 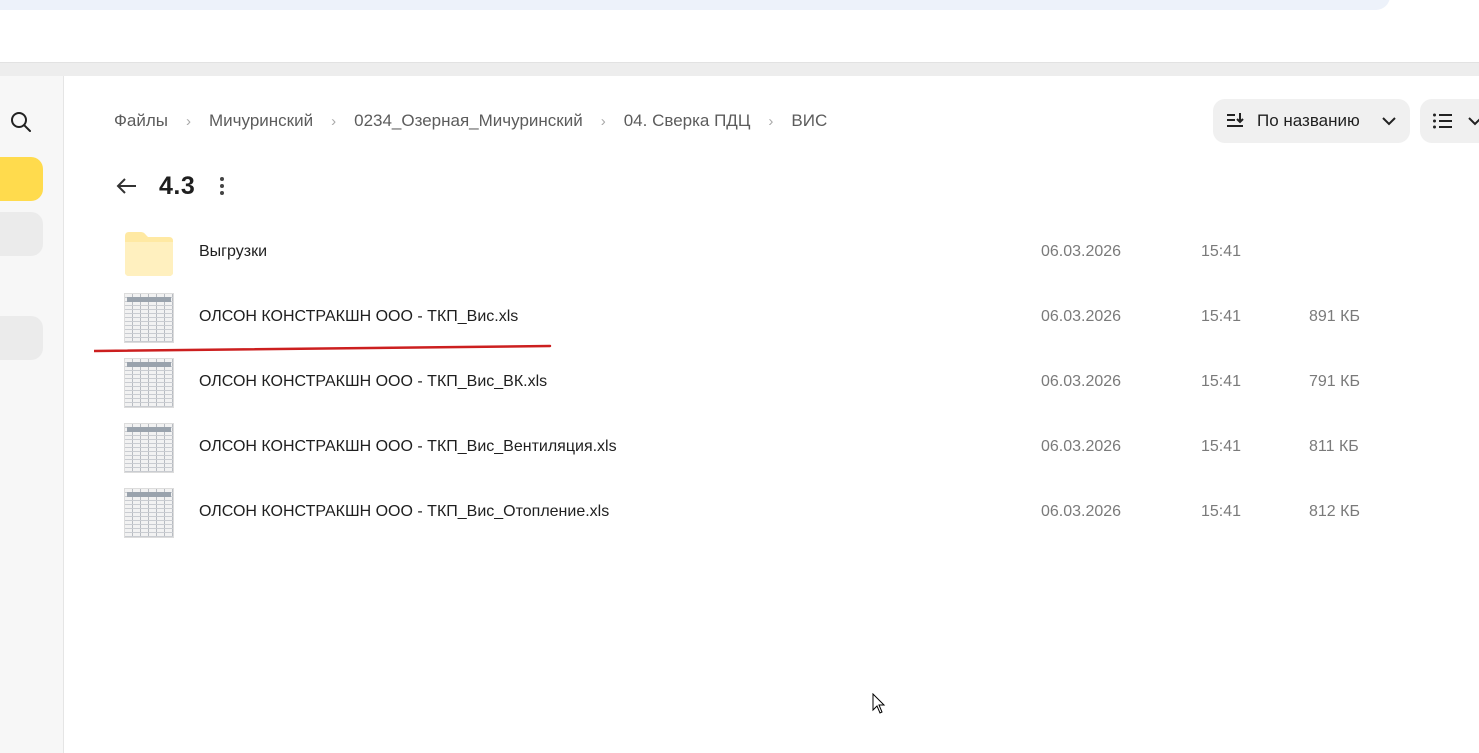 What do you see at coordinates (739, 69) in the screenshot?
I see `header-divider` at bounding box center [739, 69].